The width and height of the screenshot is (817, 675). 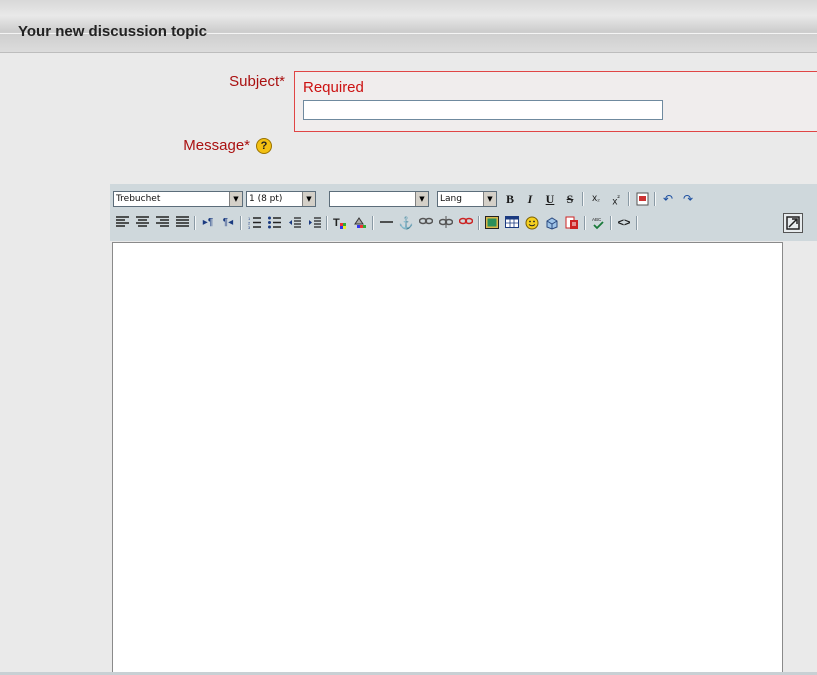 I want to click on redo-icon: ↷, so click(x=688, y=199).